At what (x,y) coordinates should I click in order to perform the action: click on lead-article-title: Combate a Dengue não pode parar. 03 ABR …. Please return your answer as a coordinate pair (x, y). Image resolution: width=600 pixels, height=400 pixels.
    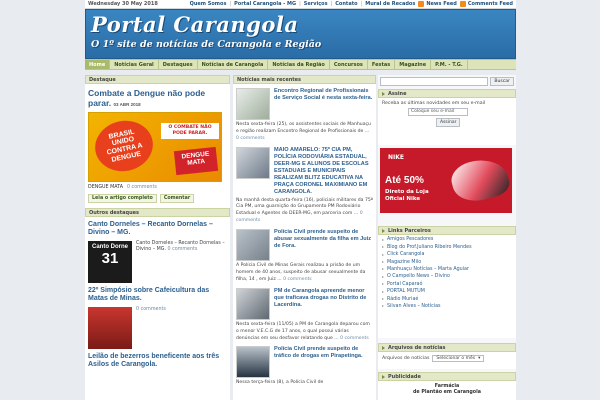
    Looking at the image, I should click on (157, 96).